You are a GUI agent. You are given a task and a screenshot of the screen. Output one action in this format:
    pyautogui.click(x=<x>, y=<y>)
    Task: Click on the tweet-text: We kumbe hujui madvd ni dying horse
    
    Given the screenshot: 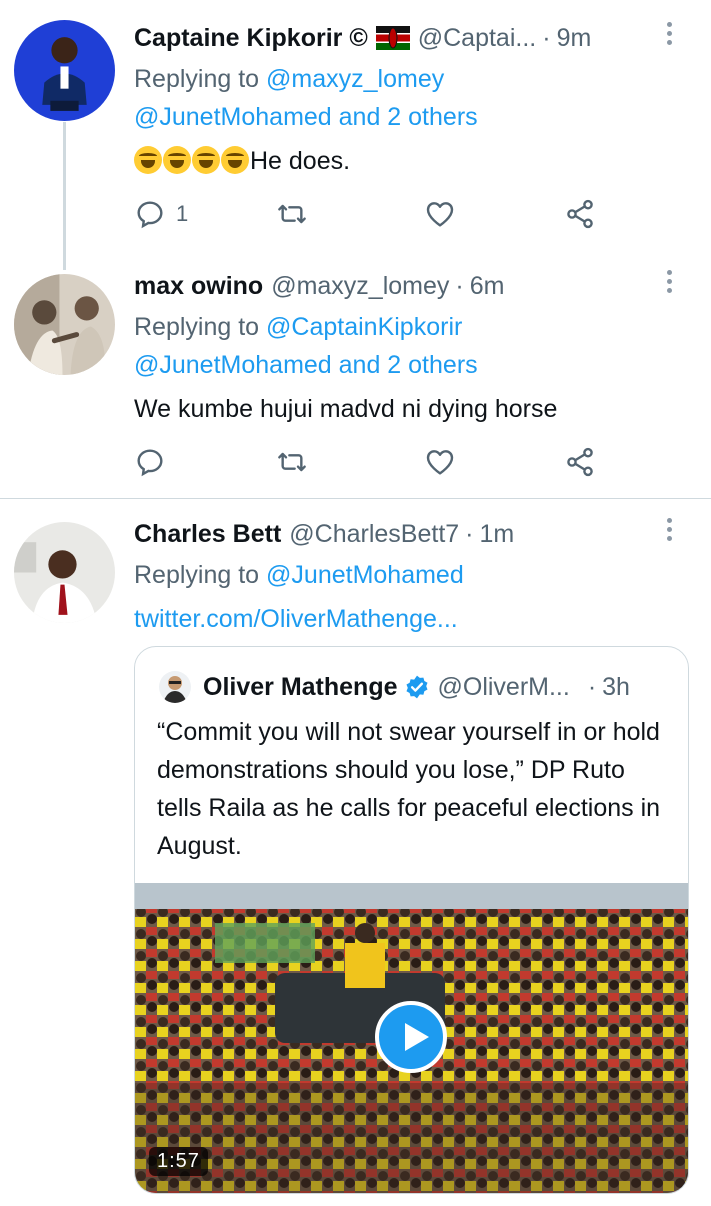 What is the action you would take?
    pyautogui.click(x=346, y=409)
    